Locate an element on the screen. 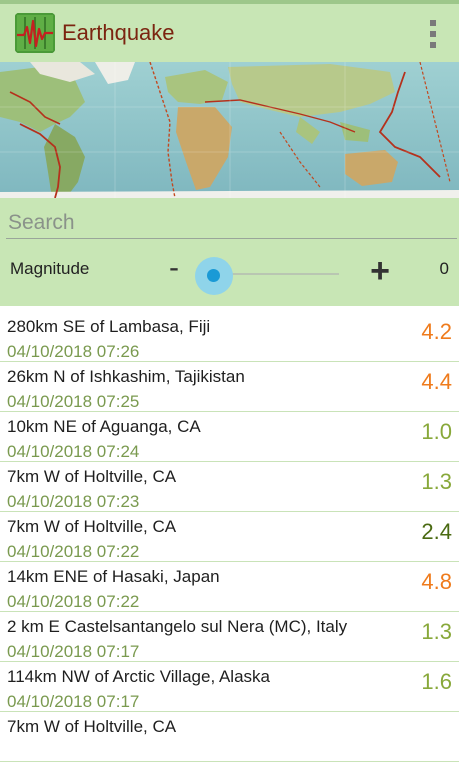 The height and width of the screenshot is (762, 459). app-bar: Earthquake is located at coordinates (229, 33).